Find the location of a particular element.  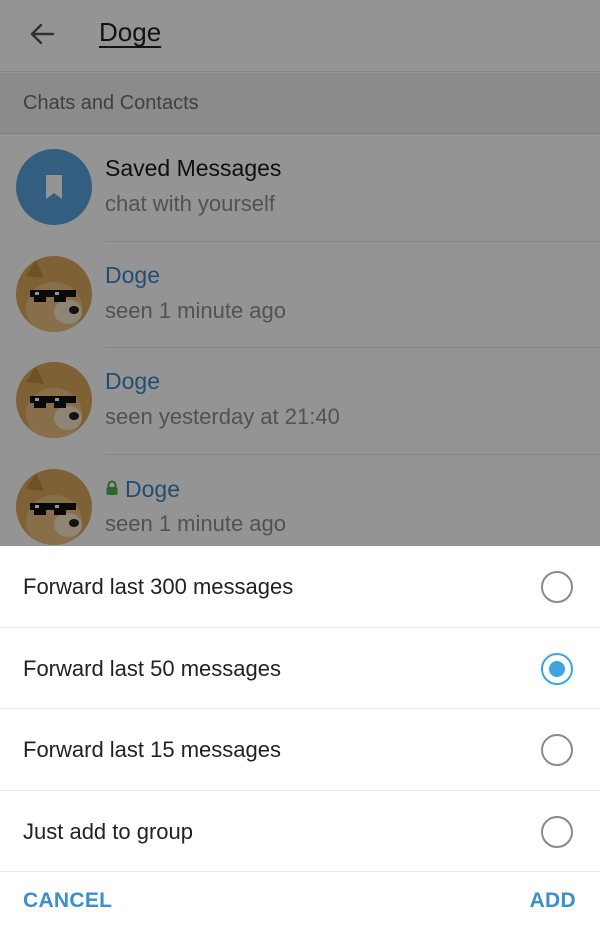

option-label: Forward last 300 messages is located at coordinates (158, 586).